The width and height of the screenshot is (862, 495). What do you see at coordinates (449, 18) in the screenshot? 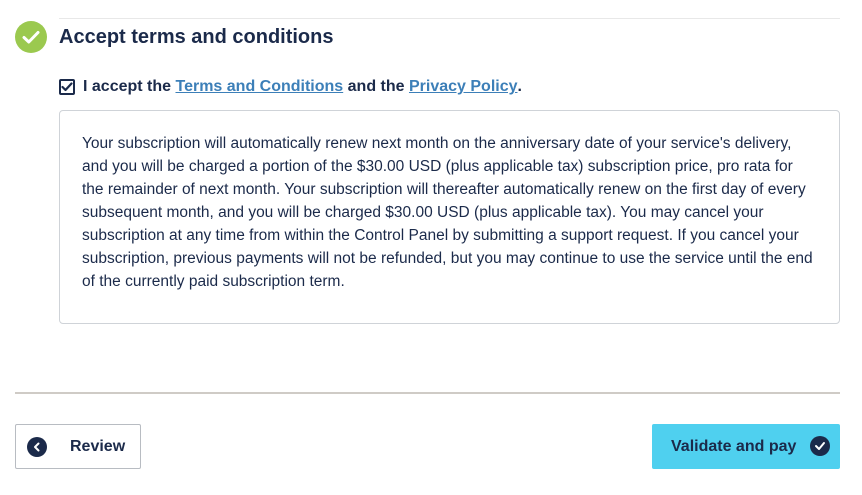
I see `section-top-divider` at bounding box center [449, 18].